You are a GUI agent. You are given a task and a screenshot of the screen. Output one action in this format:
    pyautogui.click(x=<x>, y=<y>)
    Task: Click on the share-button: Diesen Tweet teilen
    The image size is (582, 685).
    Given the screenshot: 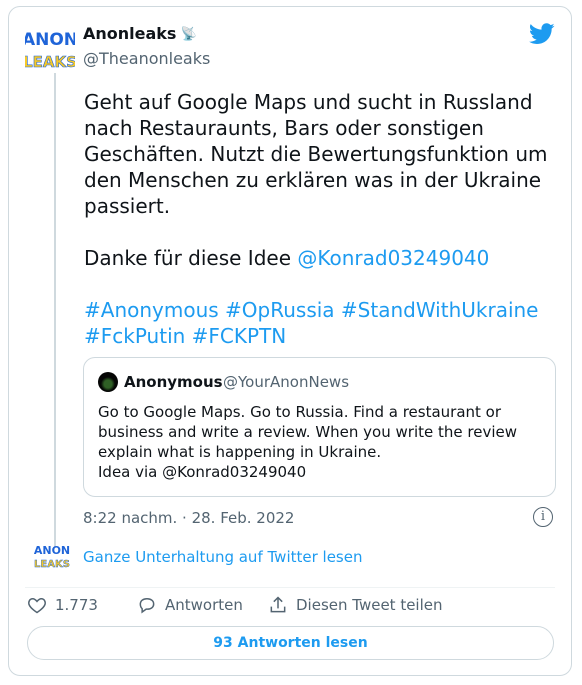 What is the action you would take?
    pyautogui.click(x=355, y=605)
    